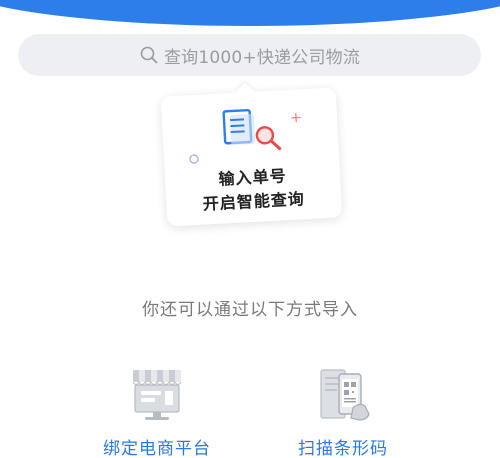  I want to click on header-background, so click(250, 13).